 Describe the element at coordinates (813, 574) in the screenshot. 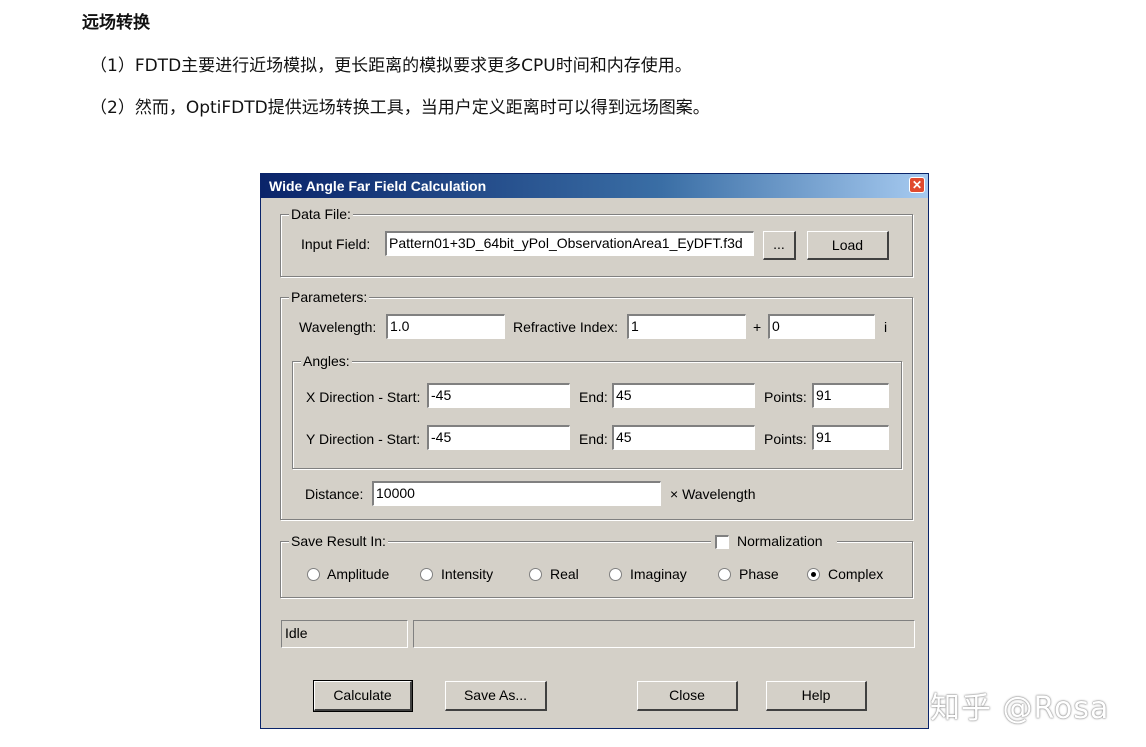

I see `radio-complex` at that location.